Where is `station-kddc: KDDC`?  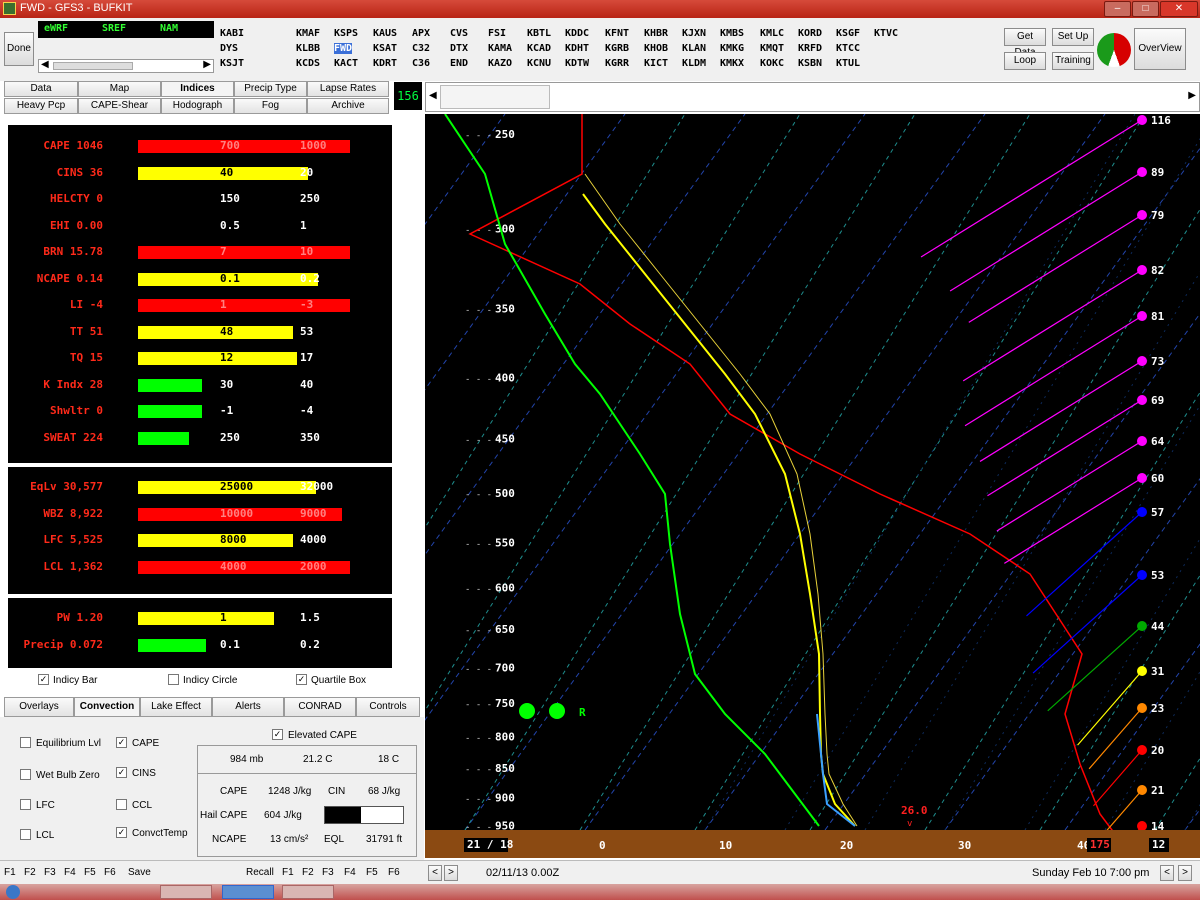
station-kddc: KDDC is located at coordinates (577, 33).